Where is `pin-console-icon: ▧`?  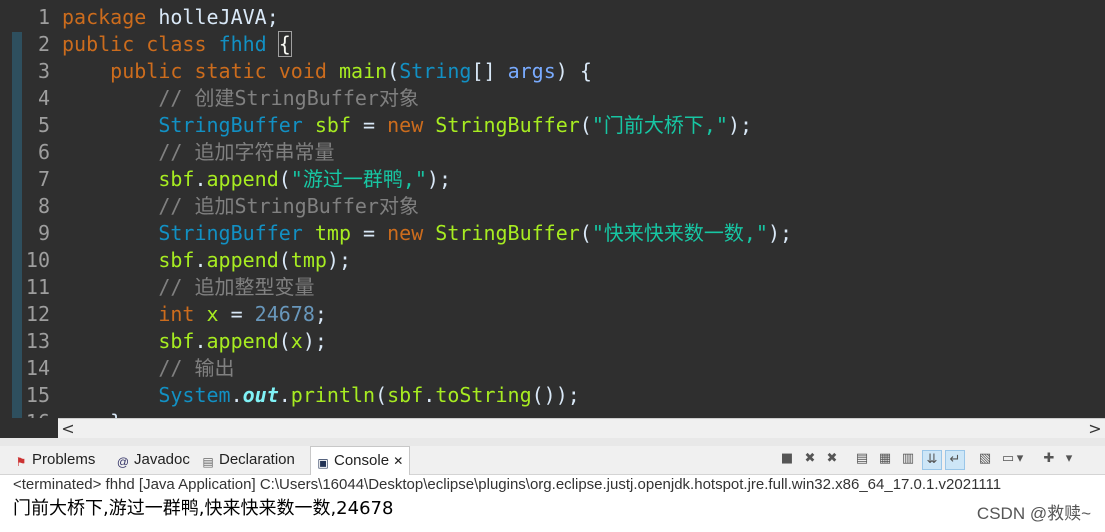 pin-console-icon: ▧ is located at coordinates (985, 459).